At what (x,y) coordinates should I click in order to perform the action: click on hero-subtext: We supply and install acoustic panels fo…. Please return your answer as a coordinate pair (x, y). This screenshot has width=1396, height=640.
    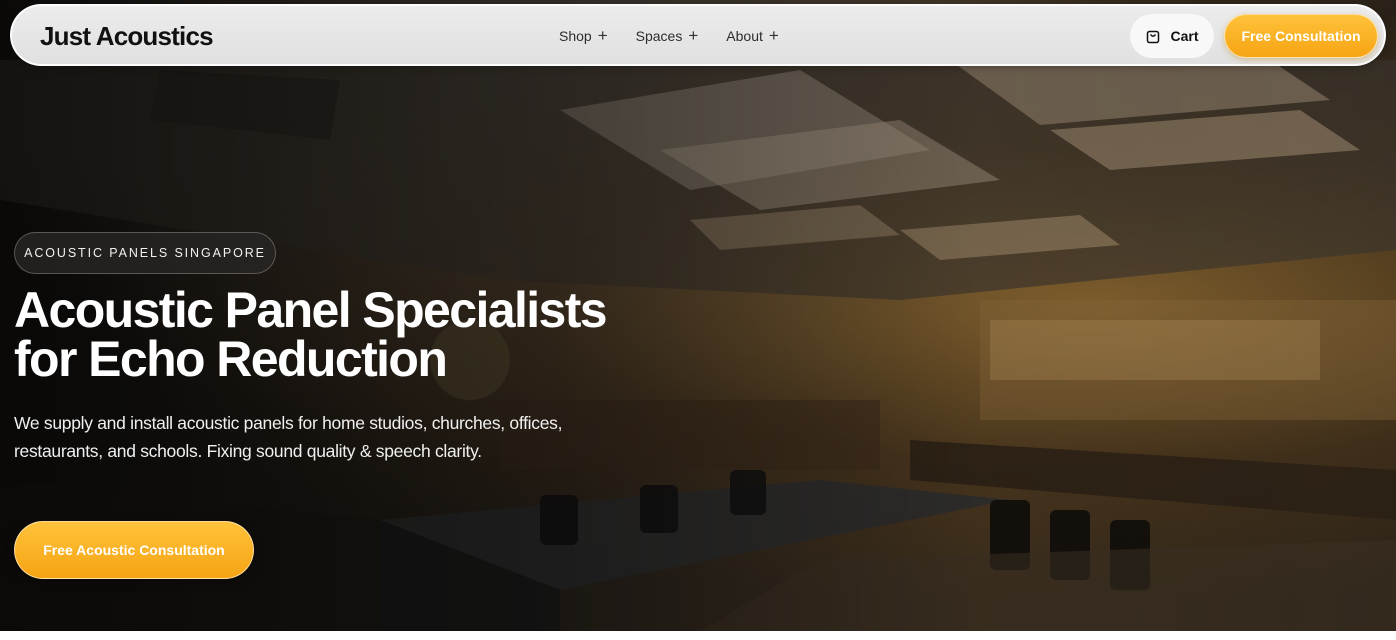
    Looking at the image, I should click on (288, 437).